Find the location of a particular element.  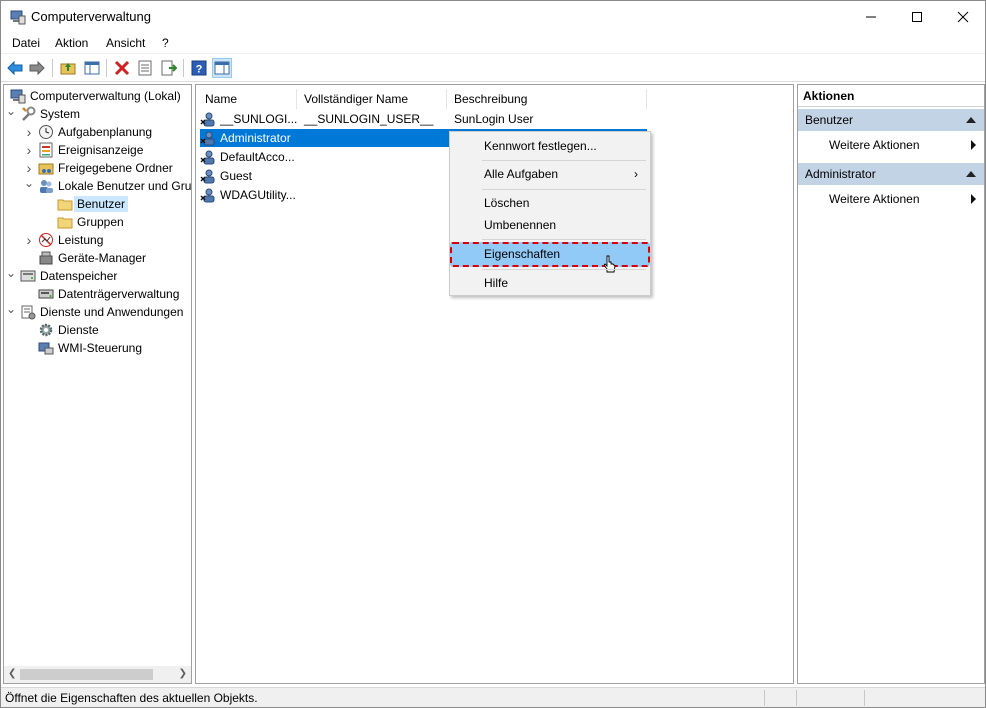

tree-item: › Ereignisanzeige is located at coordinates (84, 150).